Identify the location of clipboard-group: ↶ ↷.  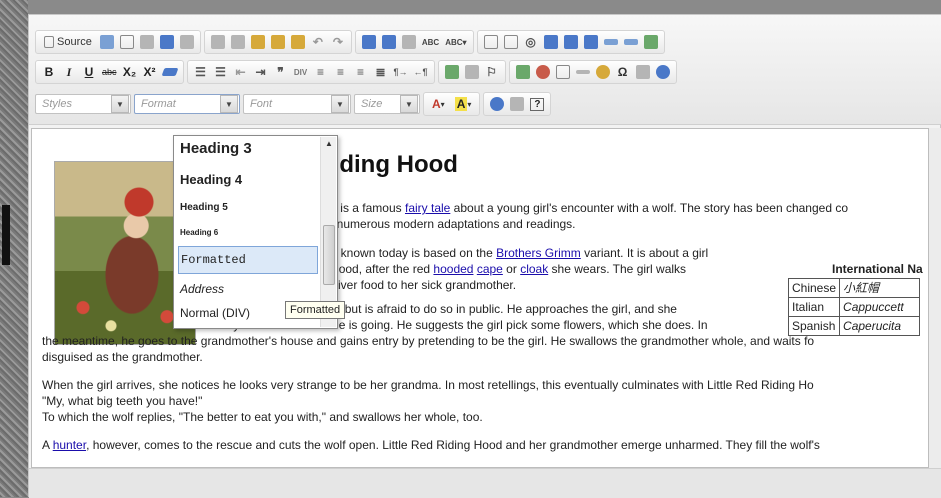
(277, 42).